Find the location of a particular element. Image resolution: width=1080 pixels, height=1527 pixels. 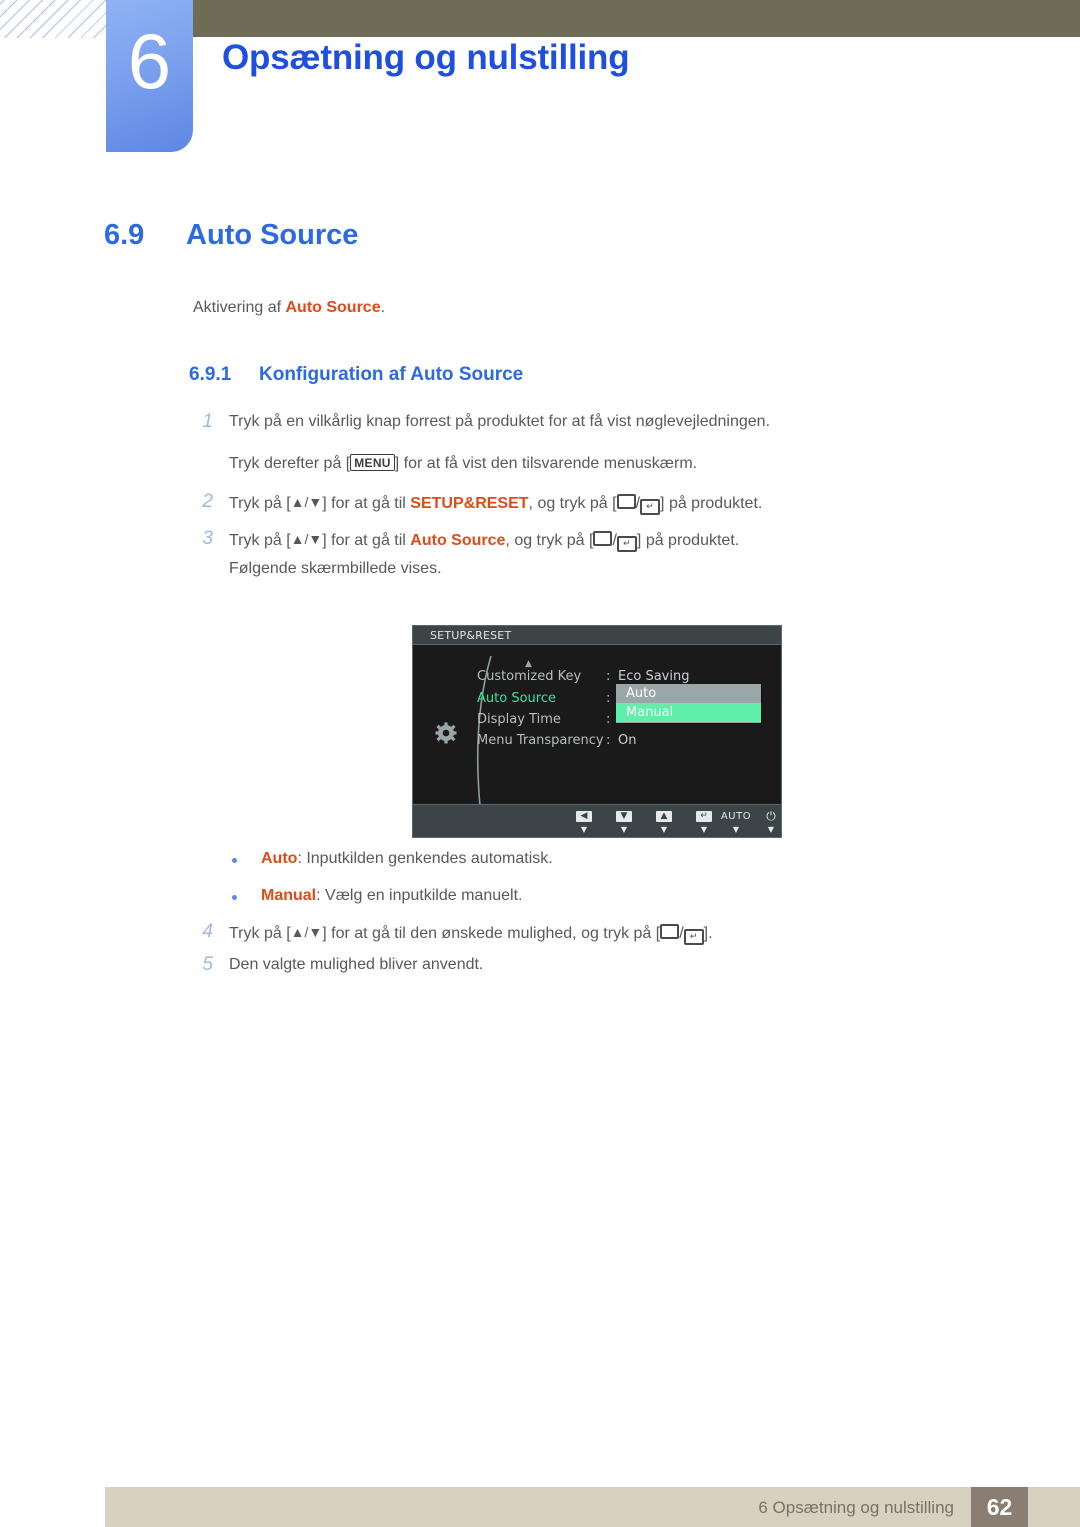

text-run: Tryk derefter på [ is located at coordinates (290, 463).